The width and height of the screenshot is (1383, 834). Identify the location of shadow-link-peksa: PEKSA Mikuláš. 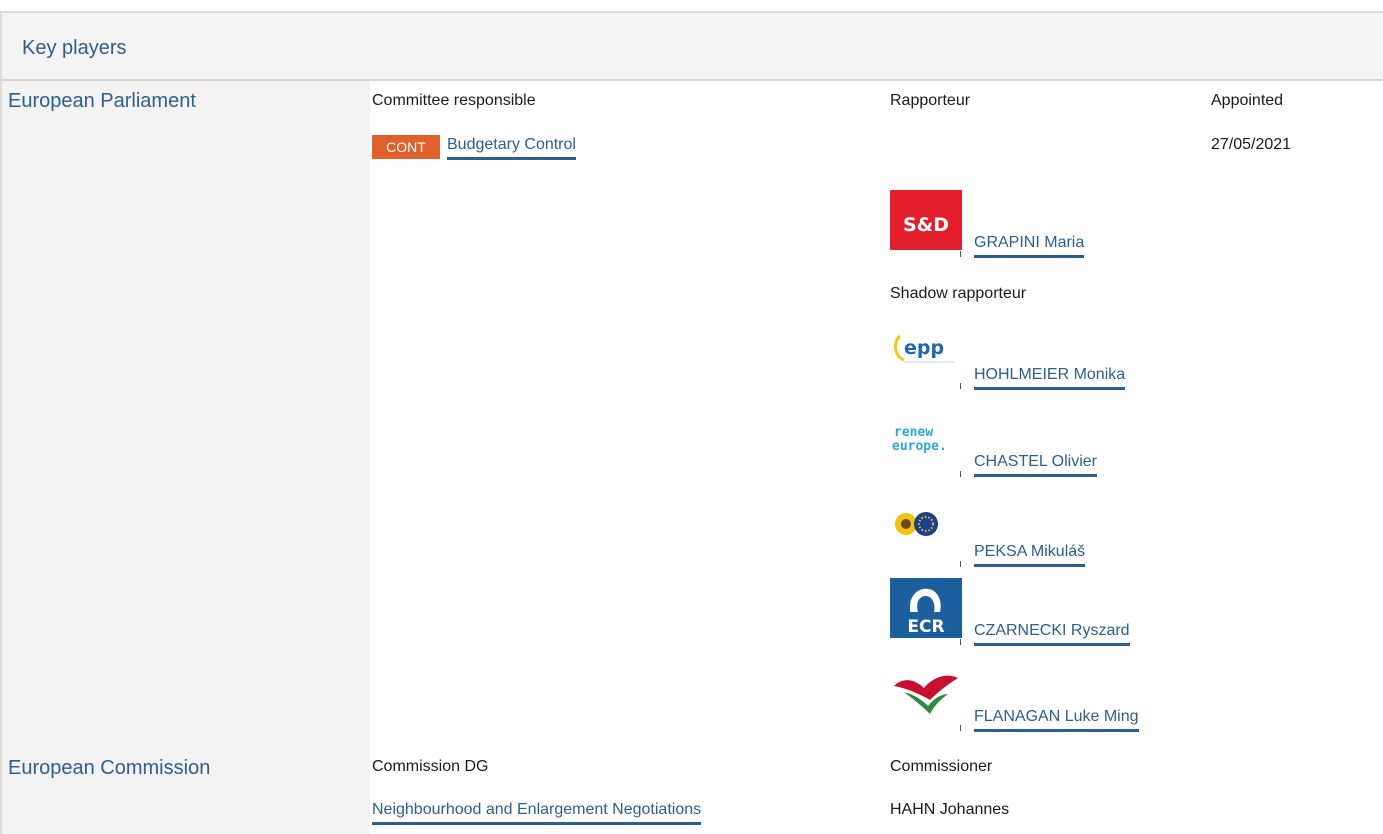
(1030, 555).